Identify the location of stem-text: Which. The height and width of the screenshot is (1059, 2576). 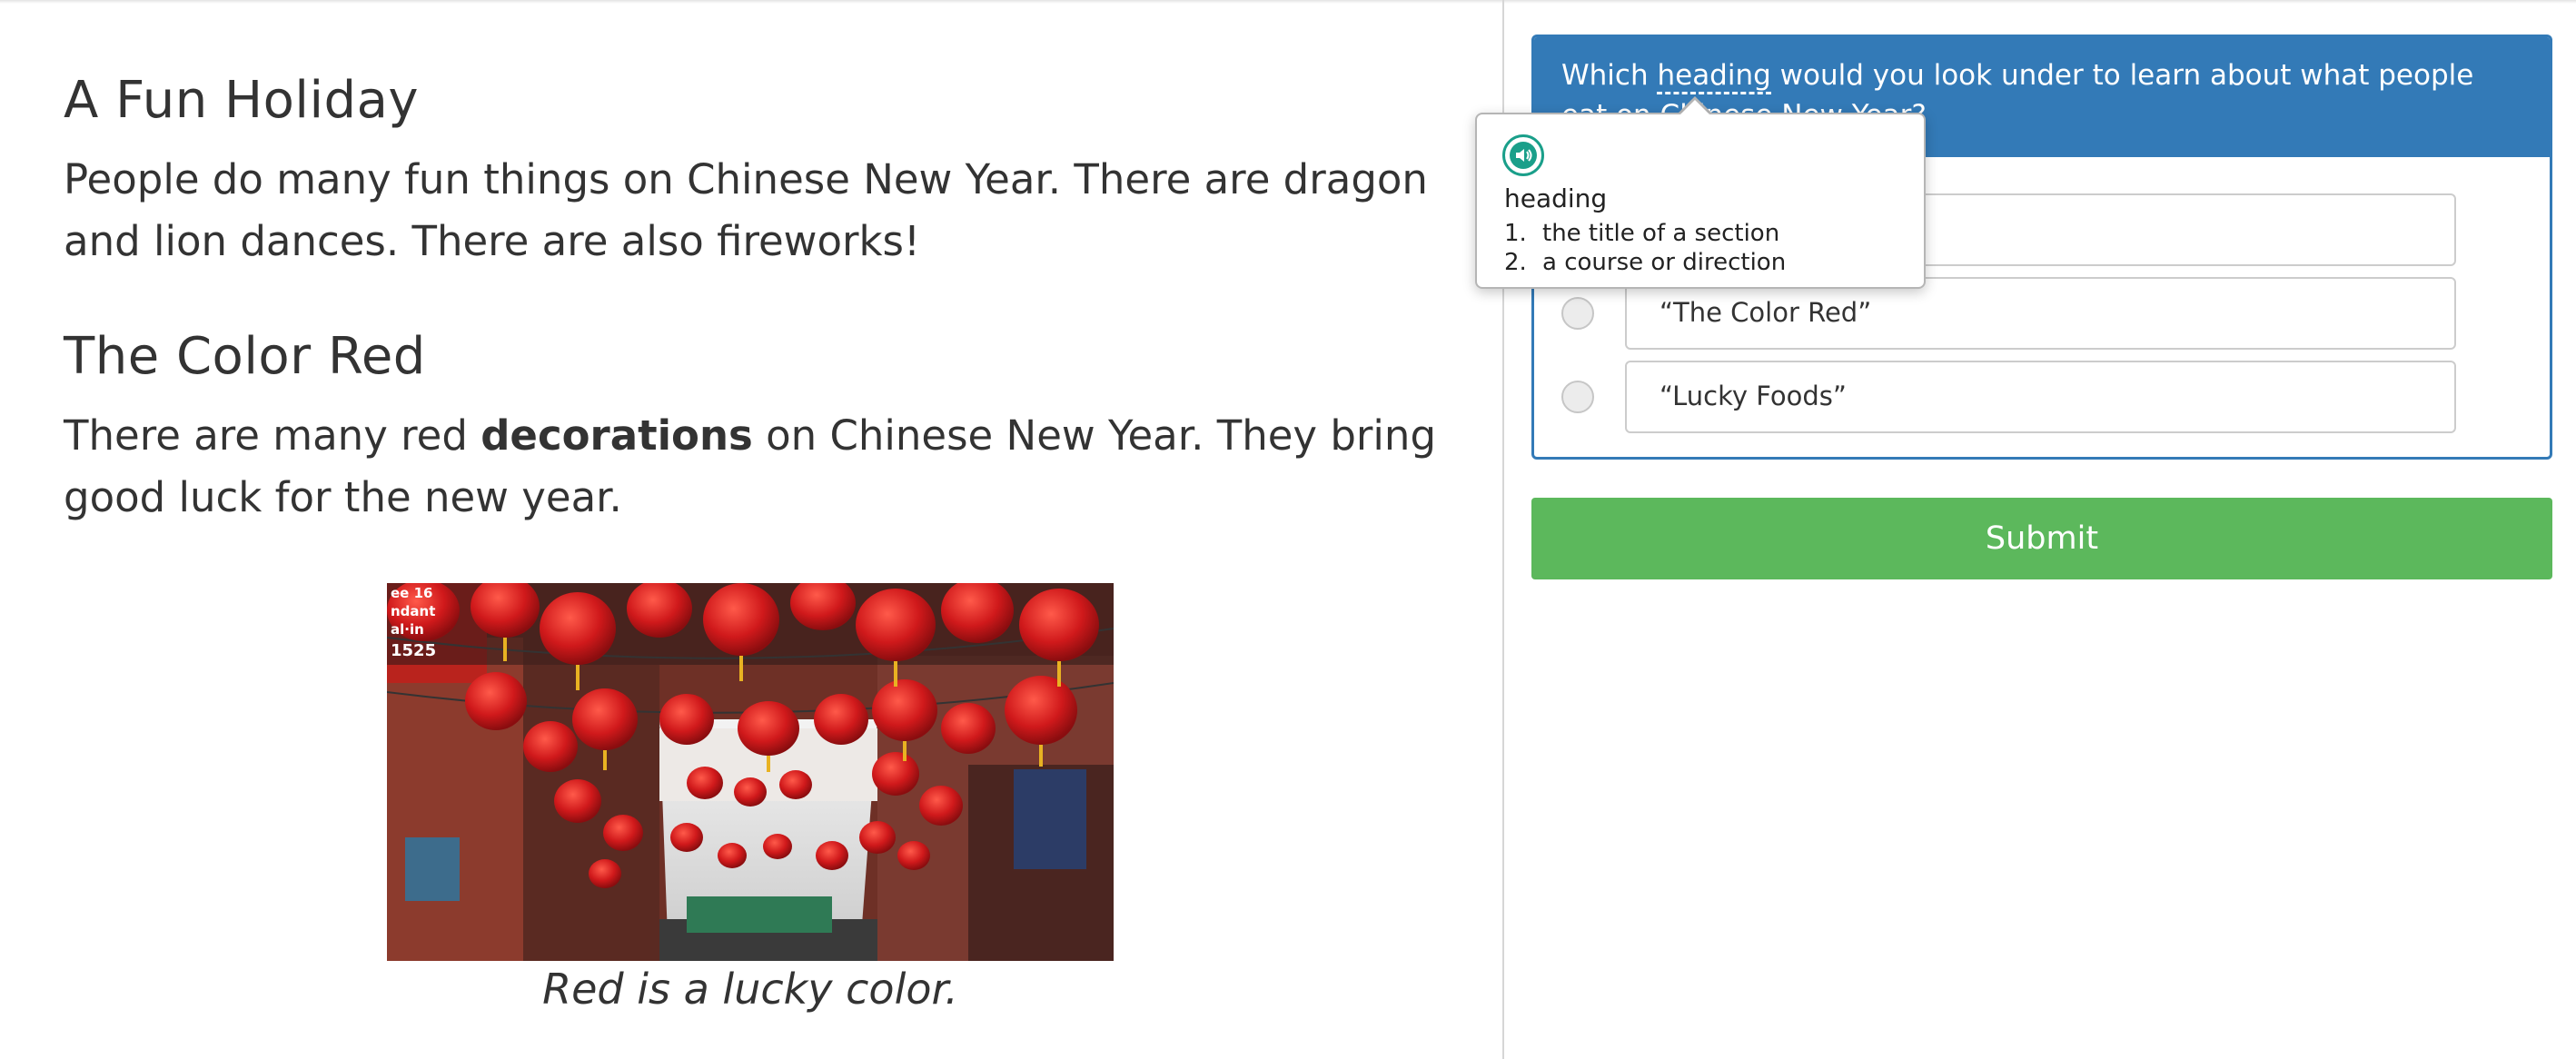
(1609, 75).